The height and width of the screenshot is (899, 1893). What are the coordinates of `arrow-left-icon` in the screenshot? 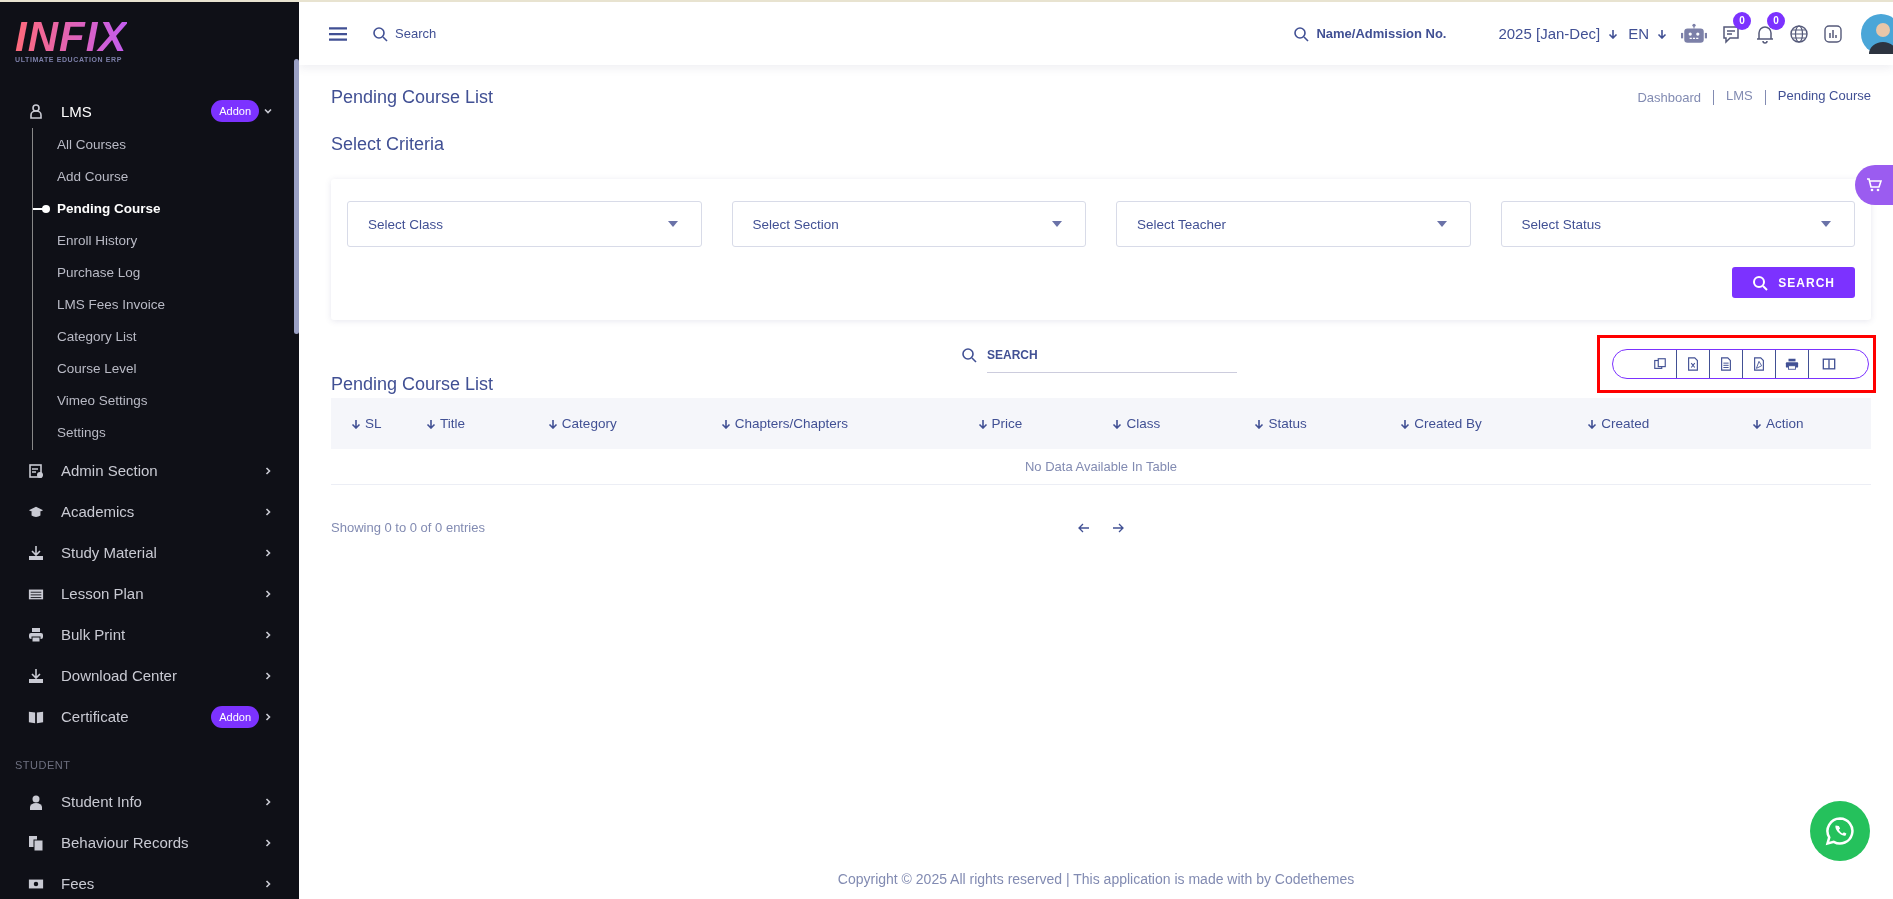 It's located at (1084, 527).